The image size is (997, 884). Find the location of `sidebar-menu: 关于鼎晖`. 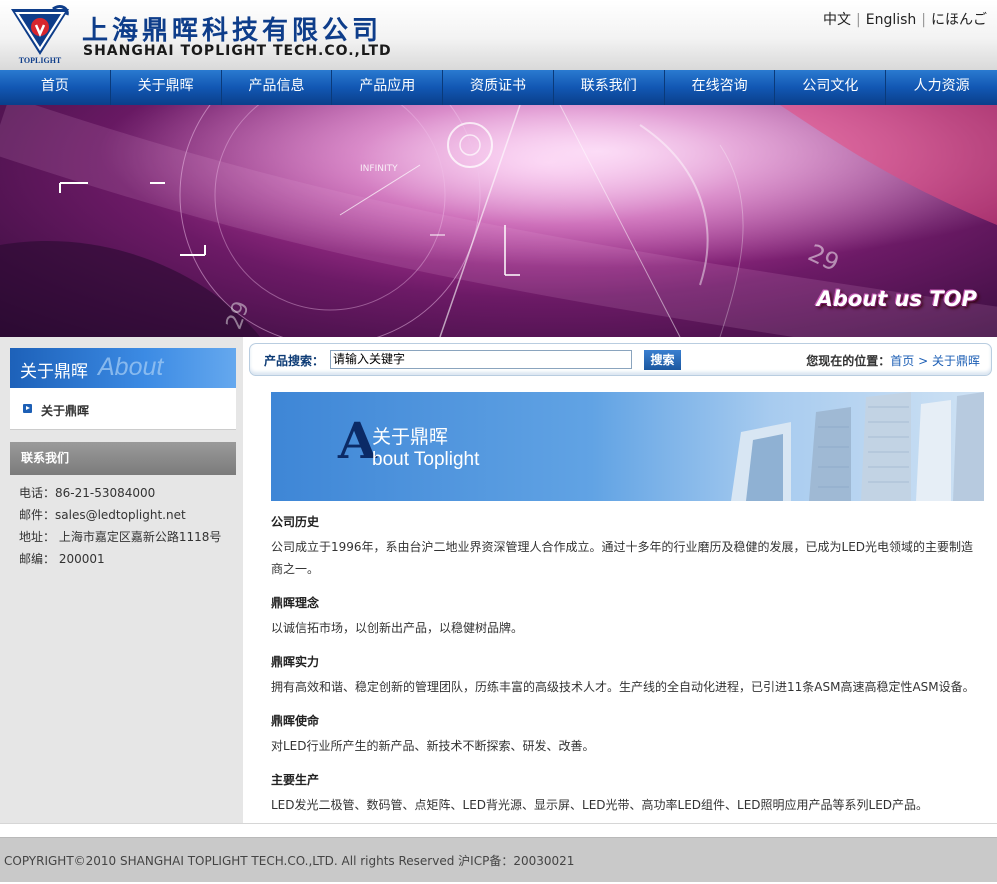

sidebar-menu: 关于鼎晖 is located at coordinates (123, 409).